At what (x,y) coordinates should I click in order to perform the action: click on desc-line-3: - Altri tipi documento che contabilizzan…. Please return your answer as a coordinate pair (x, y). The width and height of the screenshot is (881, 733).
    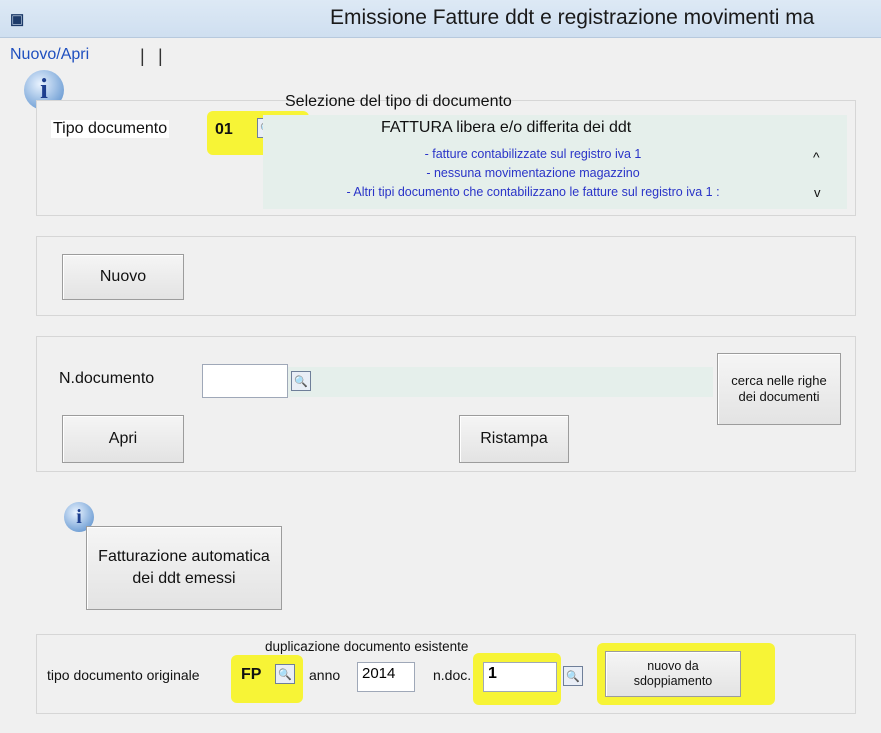
    Looking at the image, I should click on (533, 192).